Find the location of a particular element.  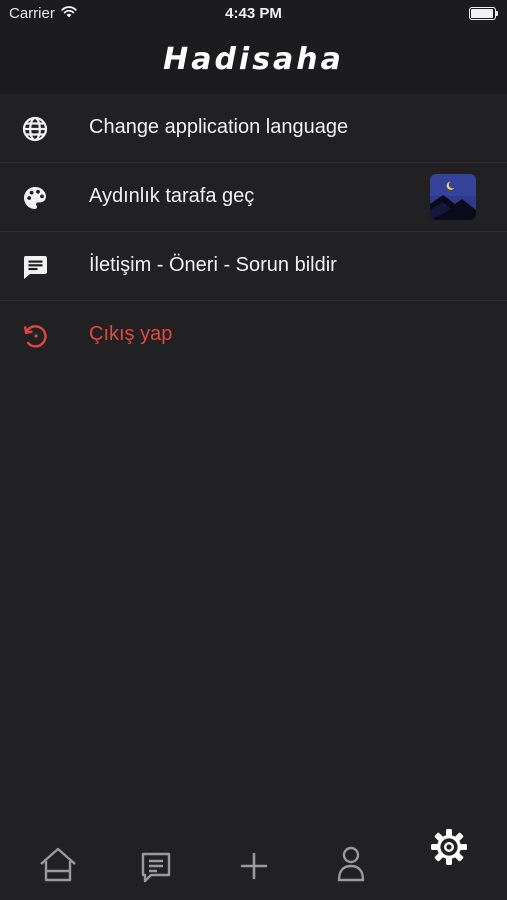

message-icon is located at coordinates (35, 267).